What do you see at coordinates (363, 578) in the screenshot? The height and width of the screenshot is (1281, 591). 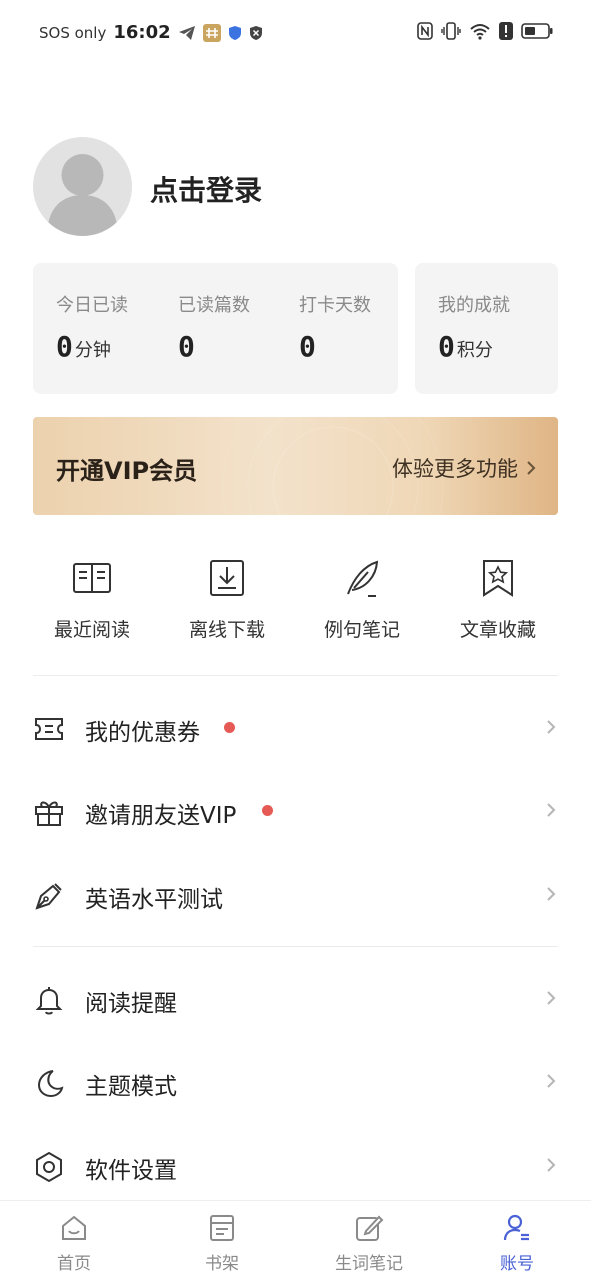 I see `feather-icon` at bounding box center [363, 578].